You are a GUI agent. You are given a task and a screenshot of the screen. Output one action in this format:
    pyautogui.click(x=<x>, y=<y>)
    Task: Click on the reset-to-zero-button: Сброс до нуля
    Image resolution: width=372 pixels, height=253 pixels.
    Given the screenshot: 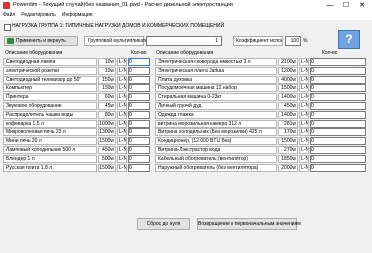 What is the action you would take?
    pyautogui.click(x=163, y=224)
    